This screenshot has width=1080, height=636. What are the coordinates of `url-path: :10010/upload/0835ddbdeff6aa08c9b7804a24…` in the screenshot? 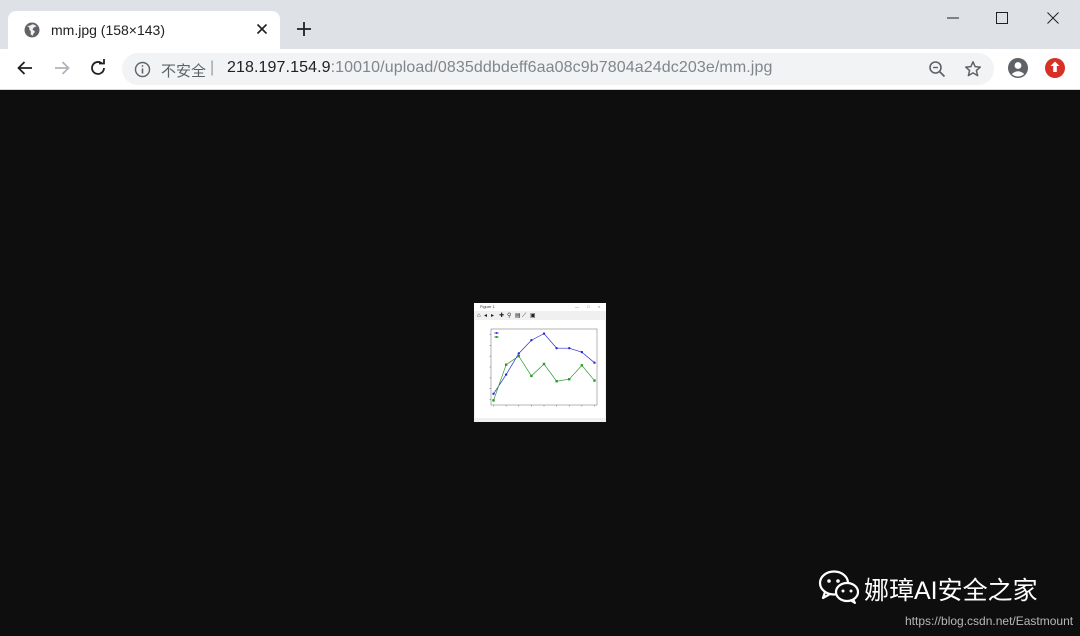 It's located at (551, 67).